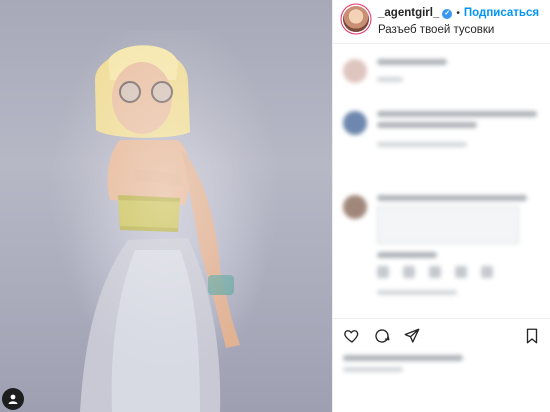  Describe the element at coordinates (412, 336) in the screenshot. I see `share-icon` at that location.